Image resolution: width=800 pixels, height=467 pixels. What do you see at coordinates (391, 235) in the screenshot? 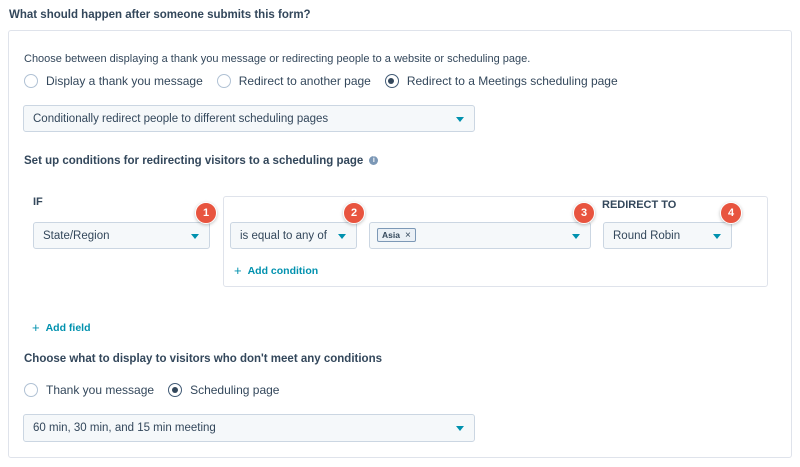
I see `value-tag-label: Asia` at bounding box center [391, 235].